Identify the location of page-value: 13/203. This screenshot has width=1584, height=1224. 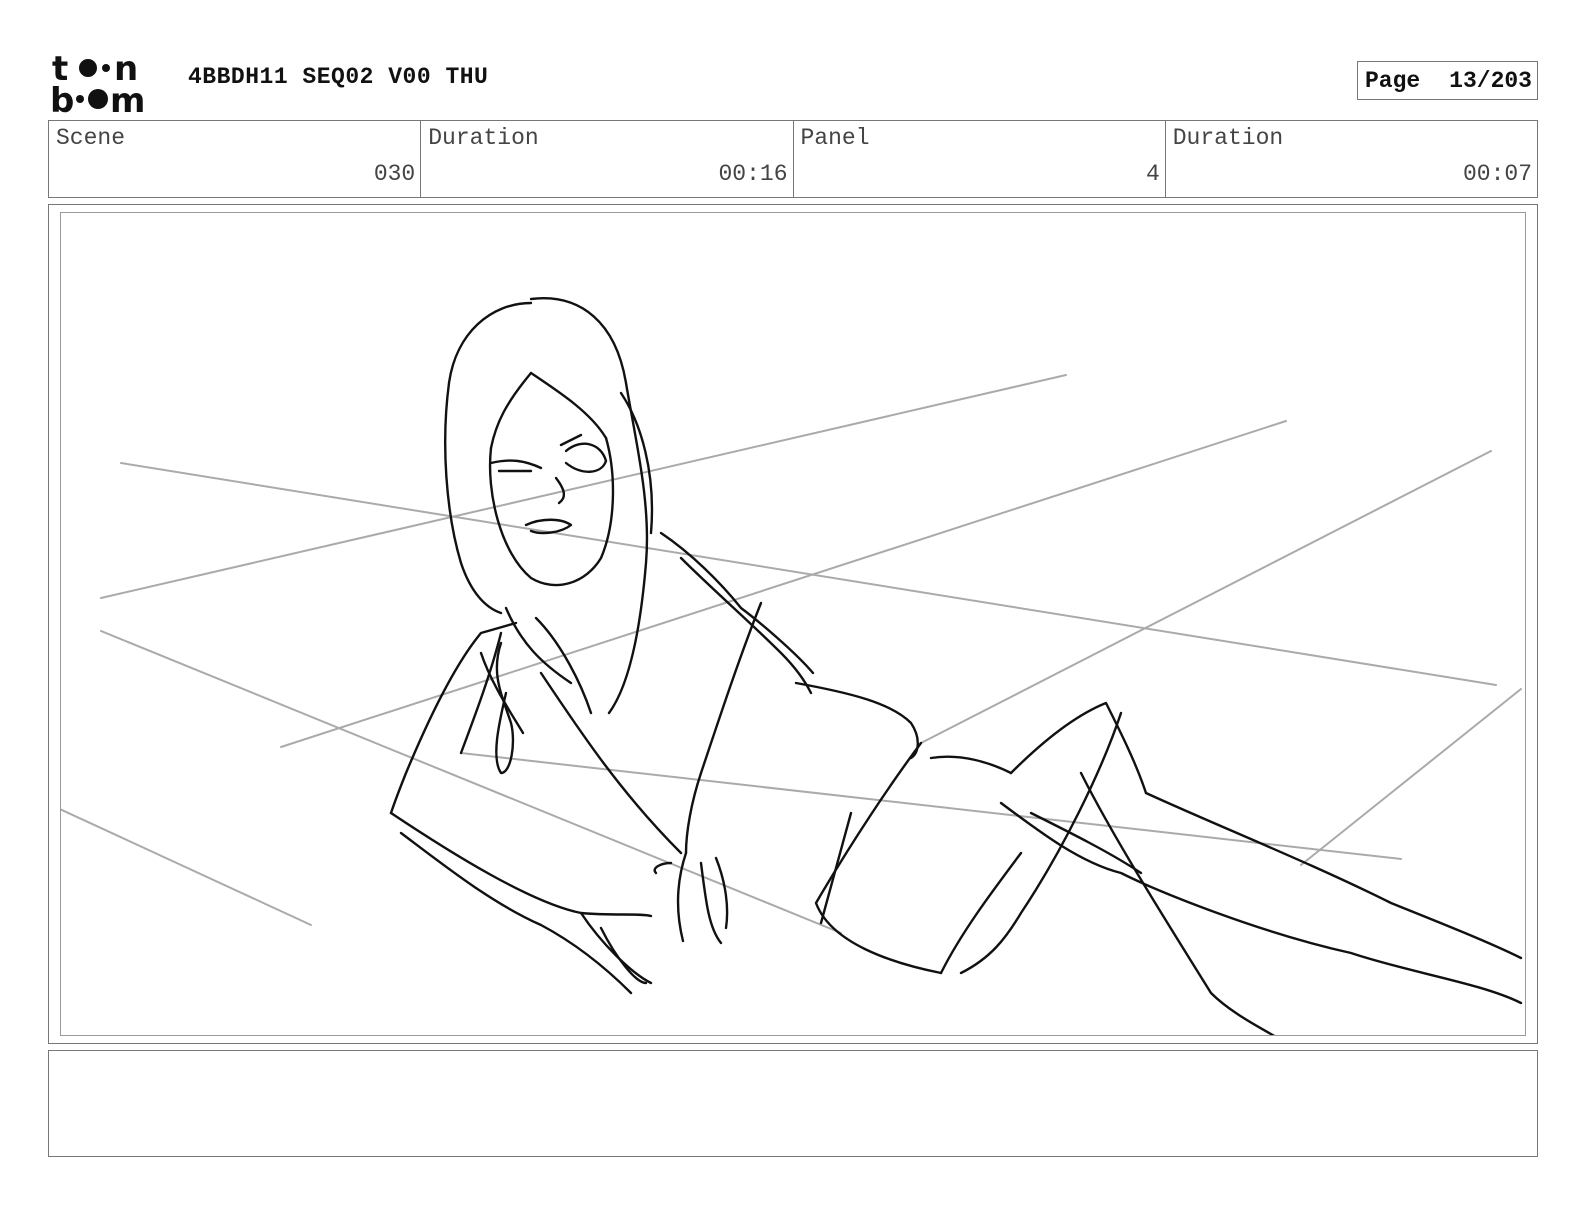
(1490, 80).